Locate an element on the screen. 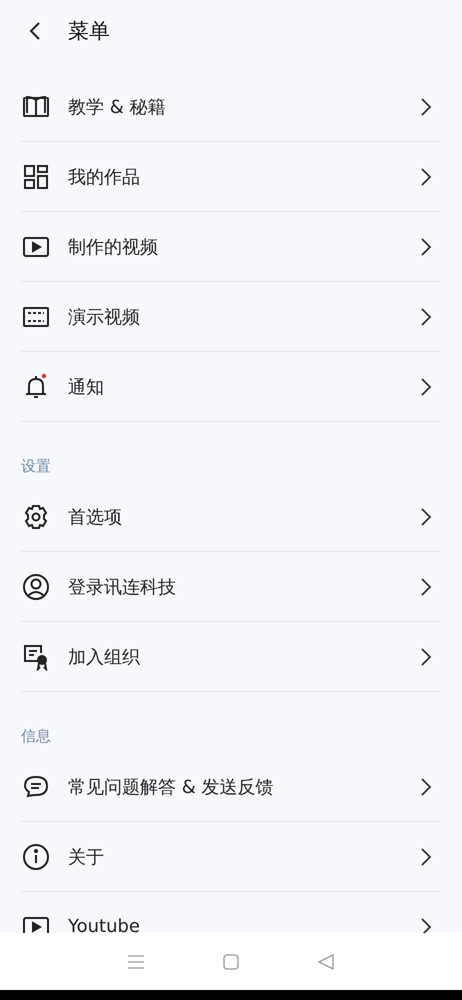  menu-item: 制作的视频 is located at coordinates (231, 247).